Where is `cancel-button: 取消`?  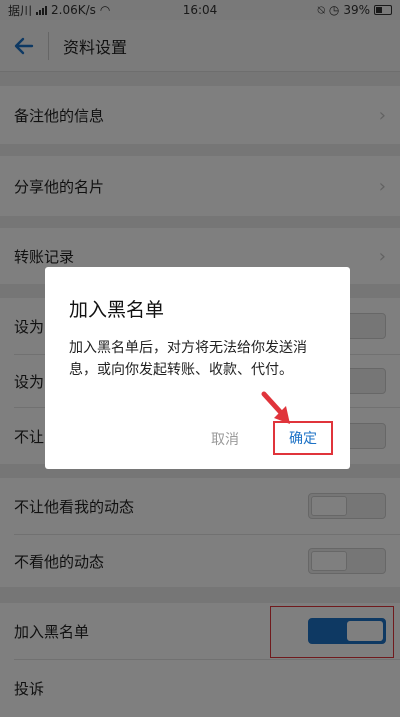 cancel-button: 取消 is located at coordinates (225, 439).